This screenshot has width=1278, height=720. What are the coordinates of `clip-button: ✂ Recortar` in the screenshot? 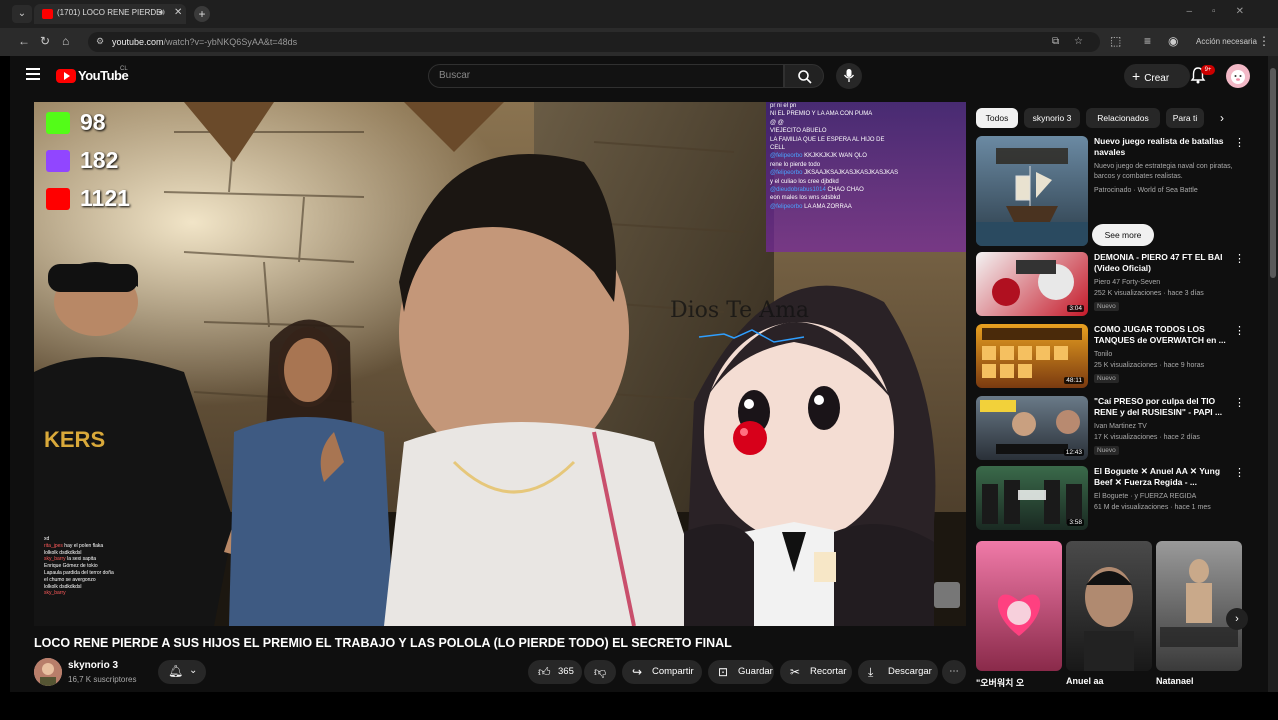 It's located at (816, 672).